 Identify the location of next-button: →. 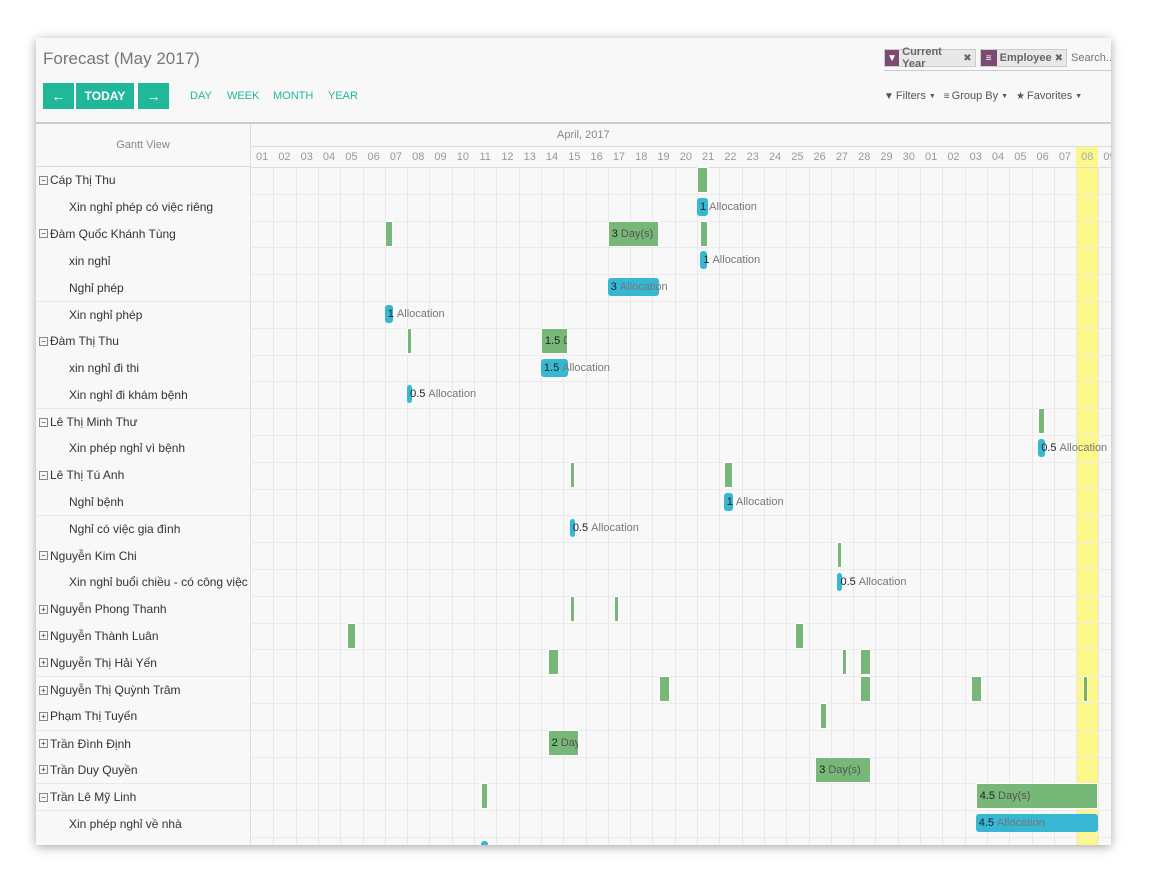
(153, 96).